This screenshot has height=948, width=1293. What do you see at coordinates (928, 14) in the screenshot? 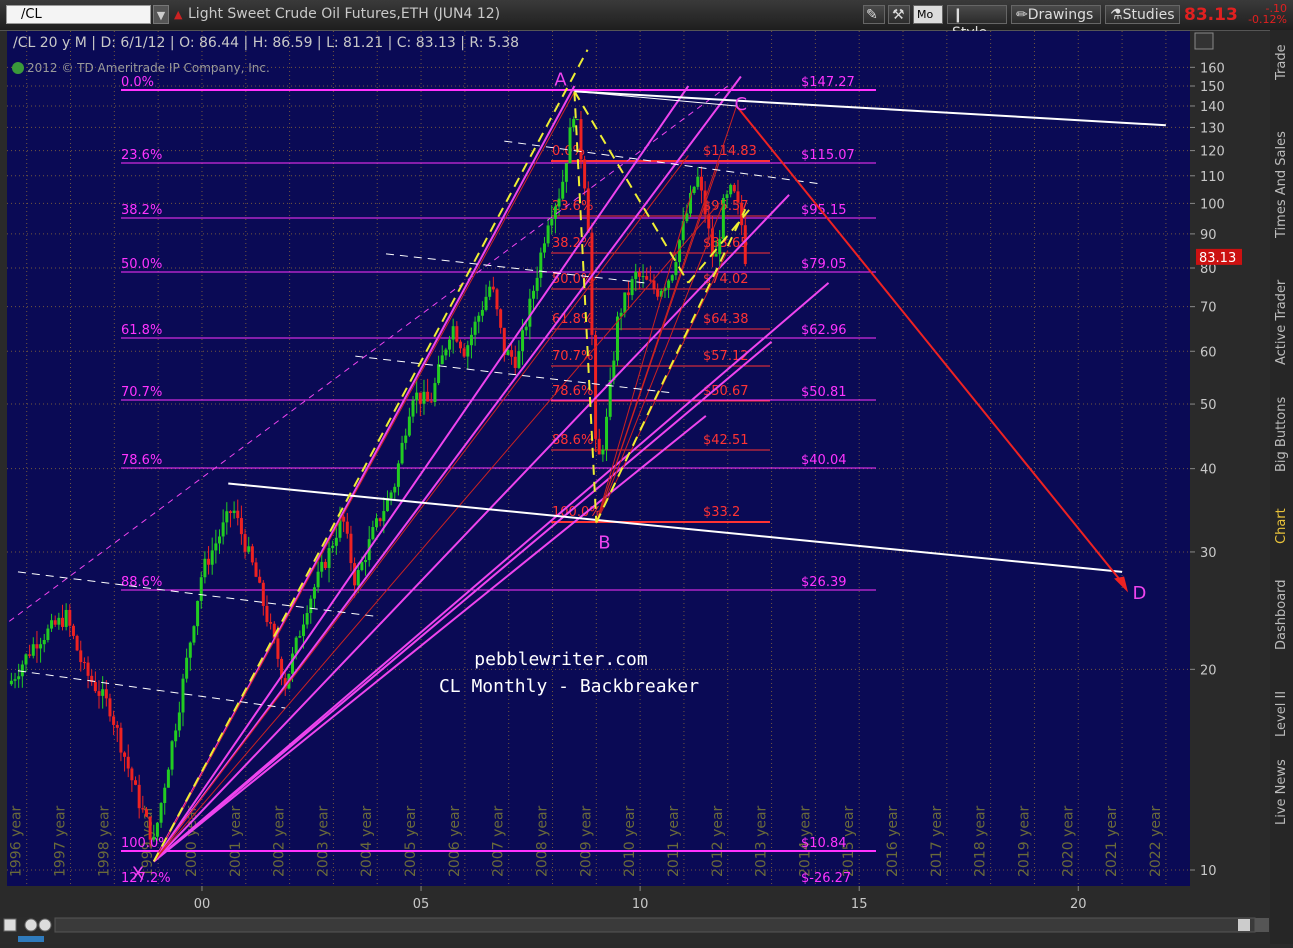
I see `aggregation-button: Mo` at bounding box center [928, 14].